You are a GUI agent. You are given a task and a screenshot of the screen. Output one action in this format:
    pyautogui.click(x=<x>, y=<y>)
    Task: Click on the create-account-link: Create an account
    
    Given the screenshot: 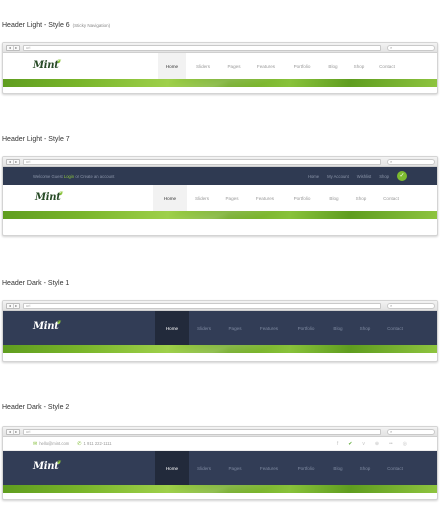 What is the action you would take?
    pyautogui.click(x=97, y=176)
    